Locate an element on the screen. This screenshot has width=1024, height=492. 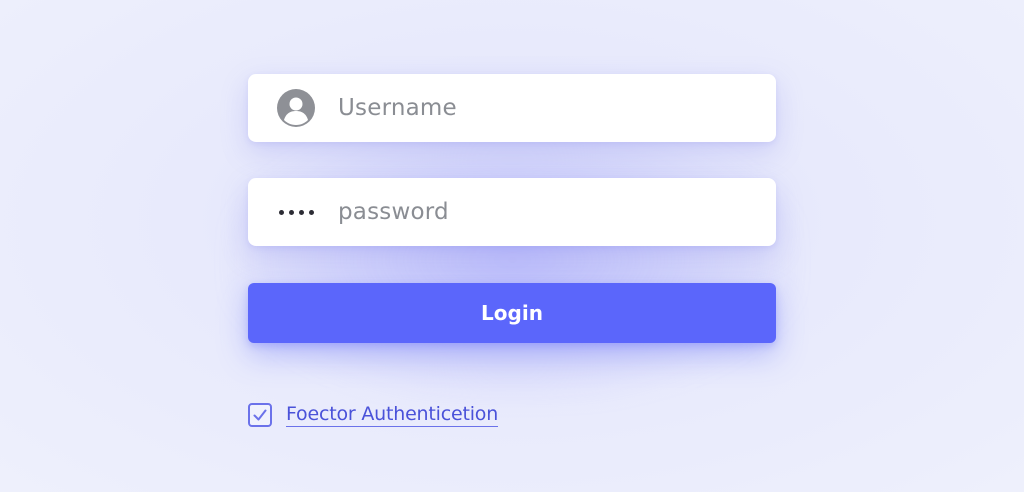
login-button-label: Login is located at coordinates (512, 313).